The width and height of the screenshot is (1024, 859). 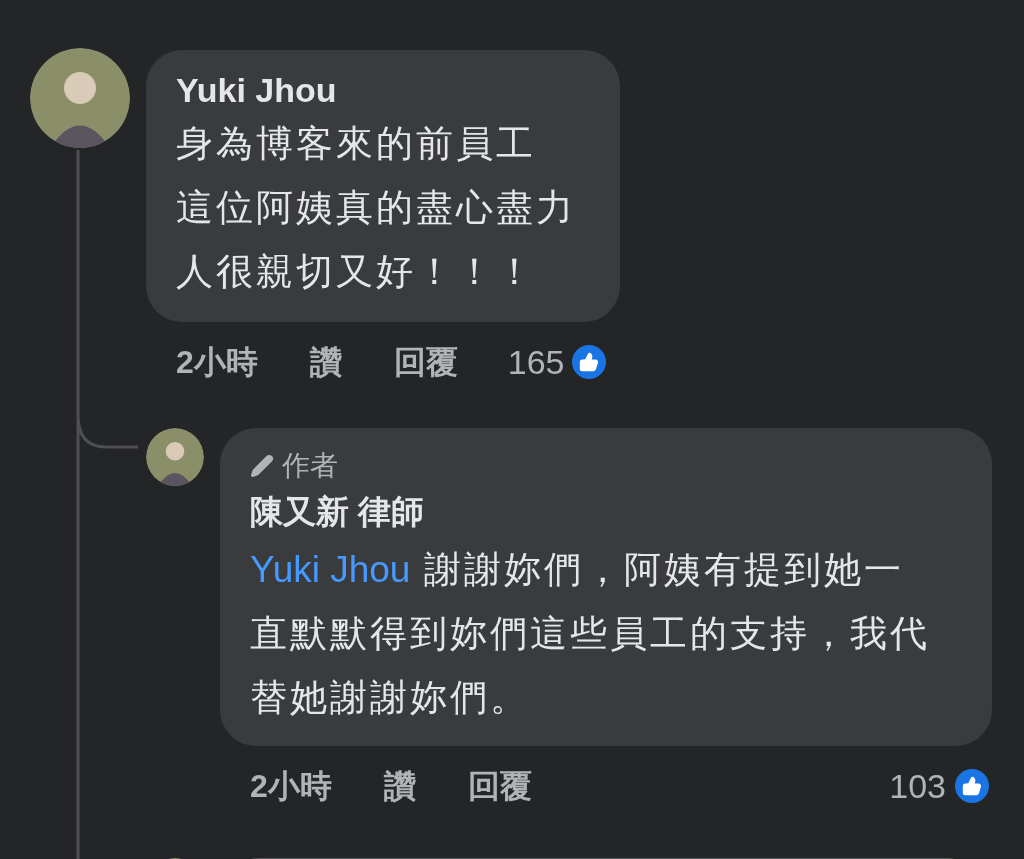 I want to click on mention-link: Yuki Jhou, so click(x=330, y=569).